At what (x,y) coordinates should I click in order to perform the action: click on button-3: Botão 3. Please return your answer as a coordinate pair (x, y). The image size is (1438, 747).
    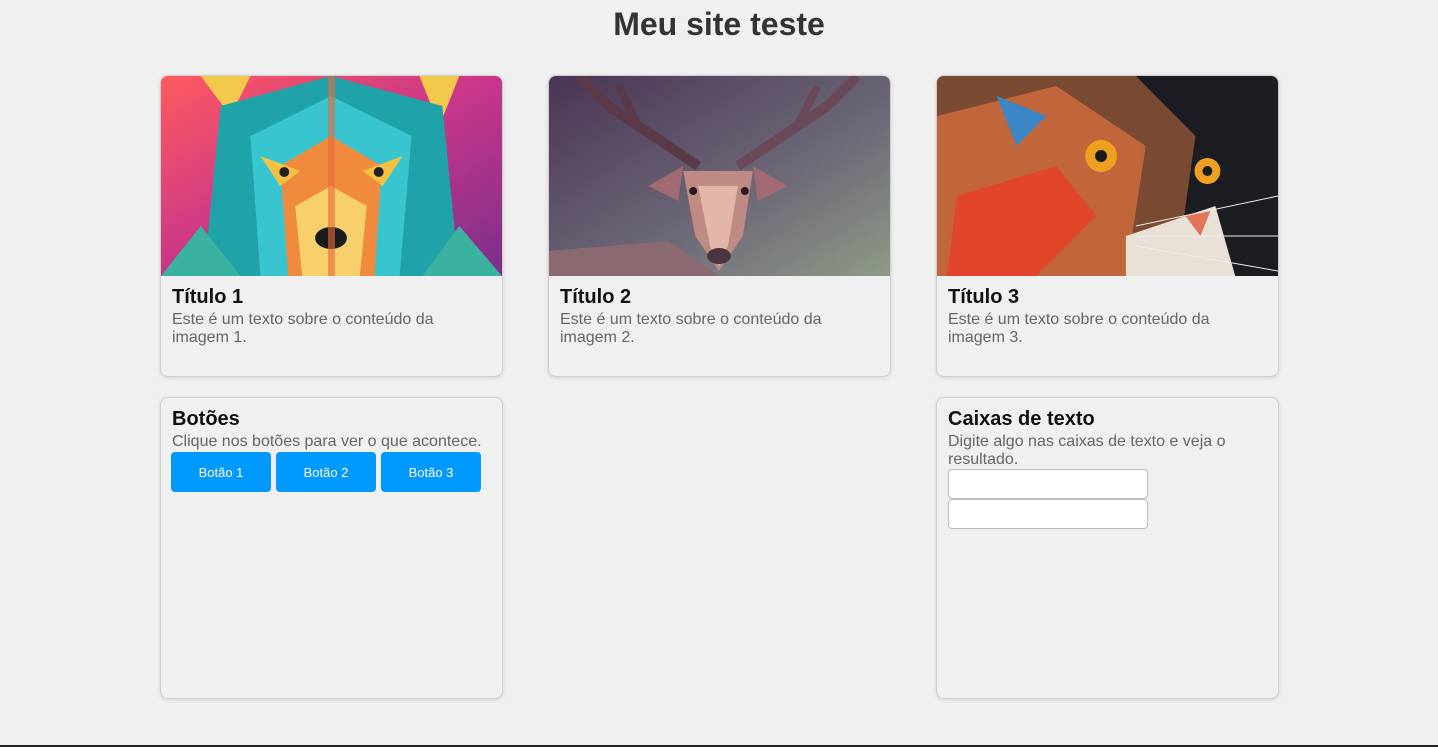
    Looking at the image, I should click on (431, 472).